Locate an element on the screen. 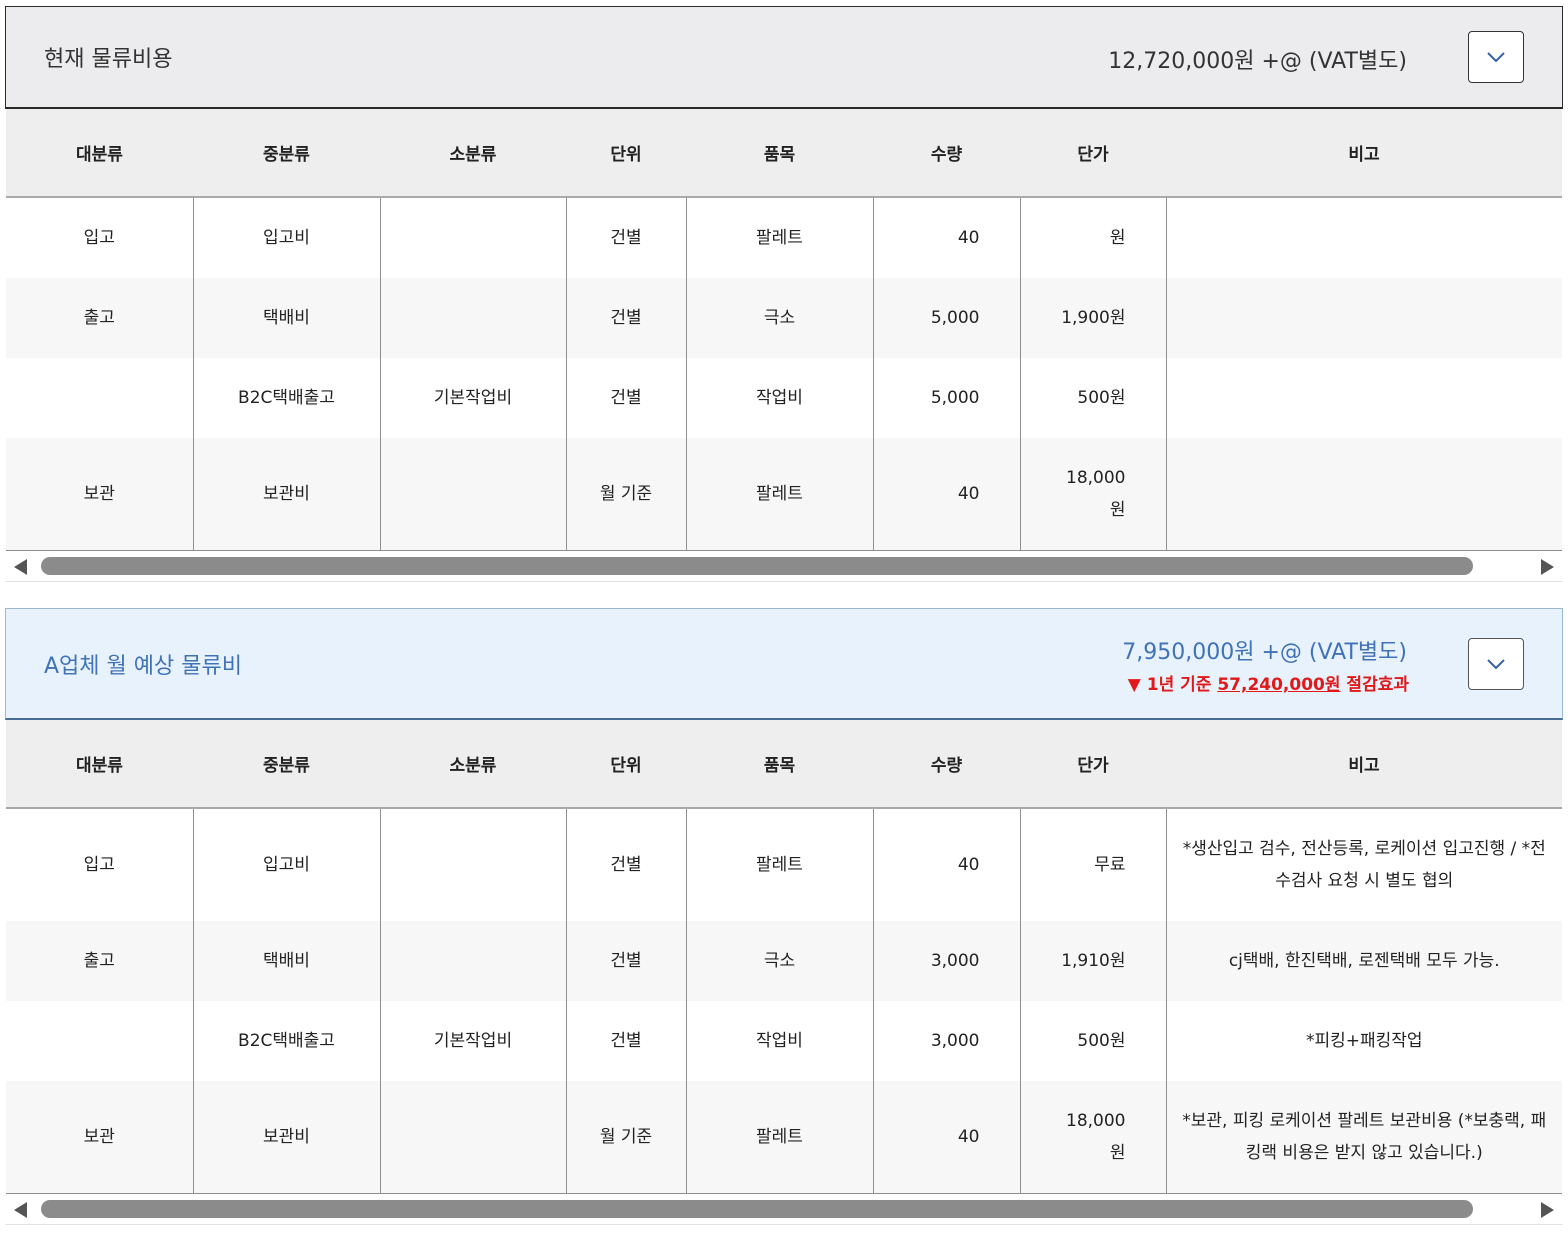 The width and height of the screenshot is (1568, 1242). column-header: 중분류 is located at coordinates (286, 153).